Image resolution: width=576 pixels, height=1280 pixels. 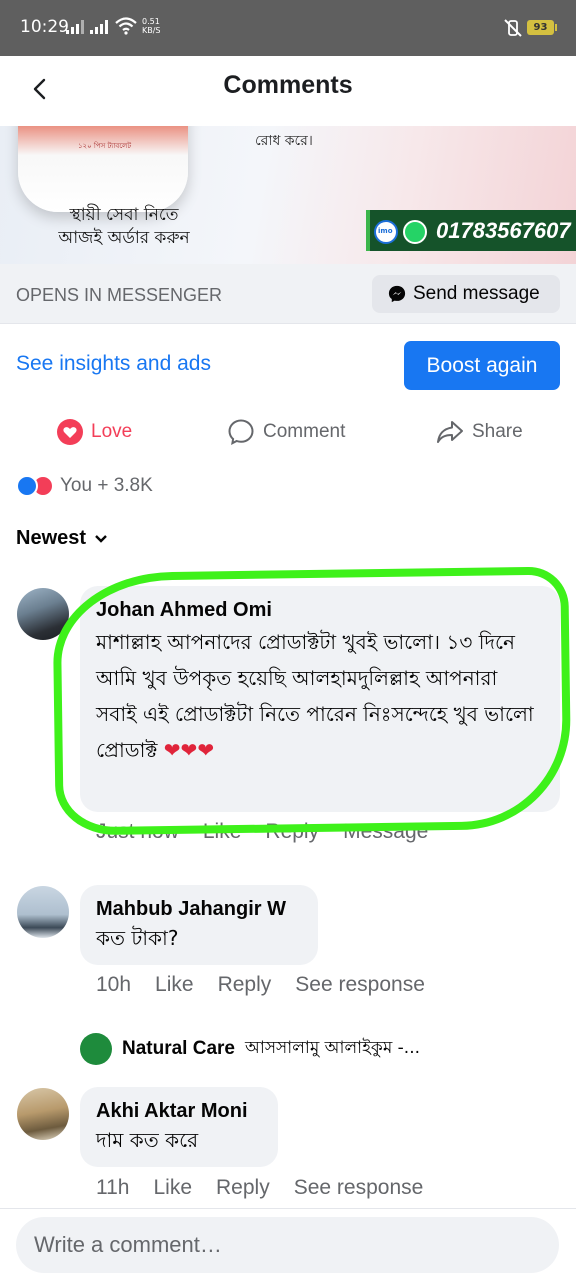 What do you see at coordinates (179, 1111) in the screenshot?
I see `comment-author: Akhi Aktar Moni` at bounding box center [179, 1111].